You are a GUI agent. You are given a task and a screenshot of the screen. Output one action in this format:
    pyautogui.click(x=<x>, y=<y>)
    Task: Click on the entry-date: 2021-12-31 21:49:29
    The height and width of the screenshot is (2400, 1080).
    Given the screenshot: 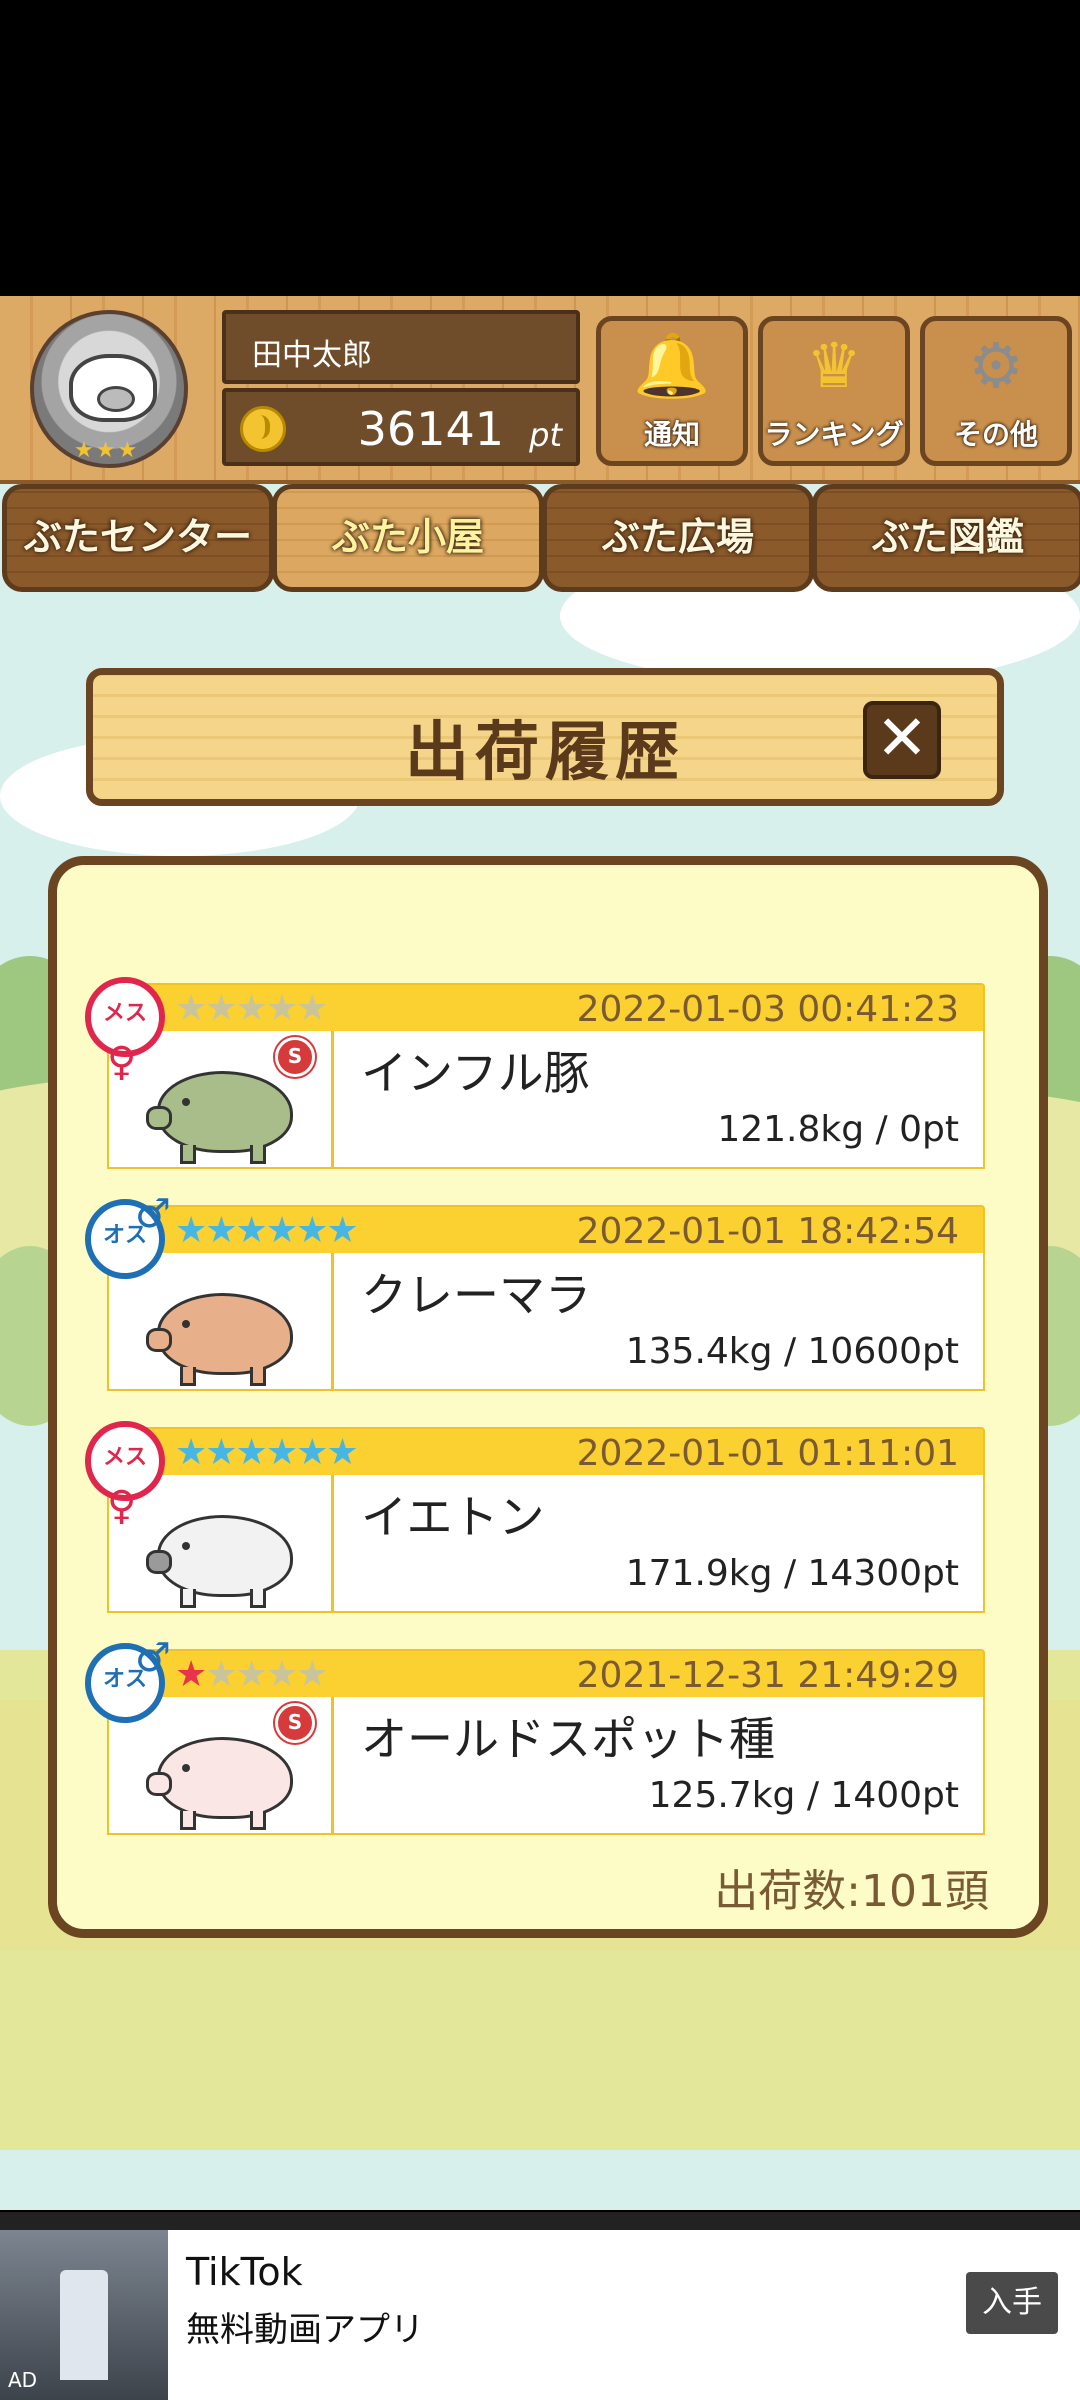 What is the action you would take?
    pyautogui.click(x=767, y=1675)
    